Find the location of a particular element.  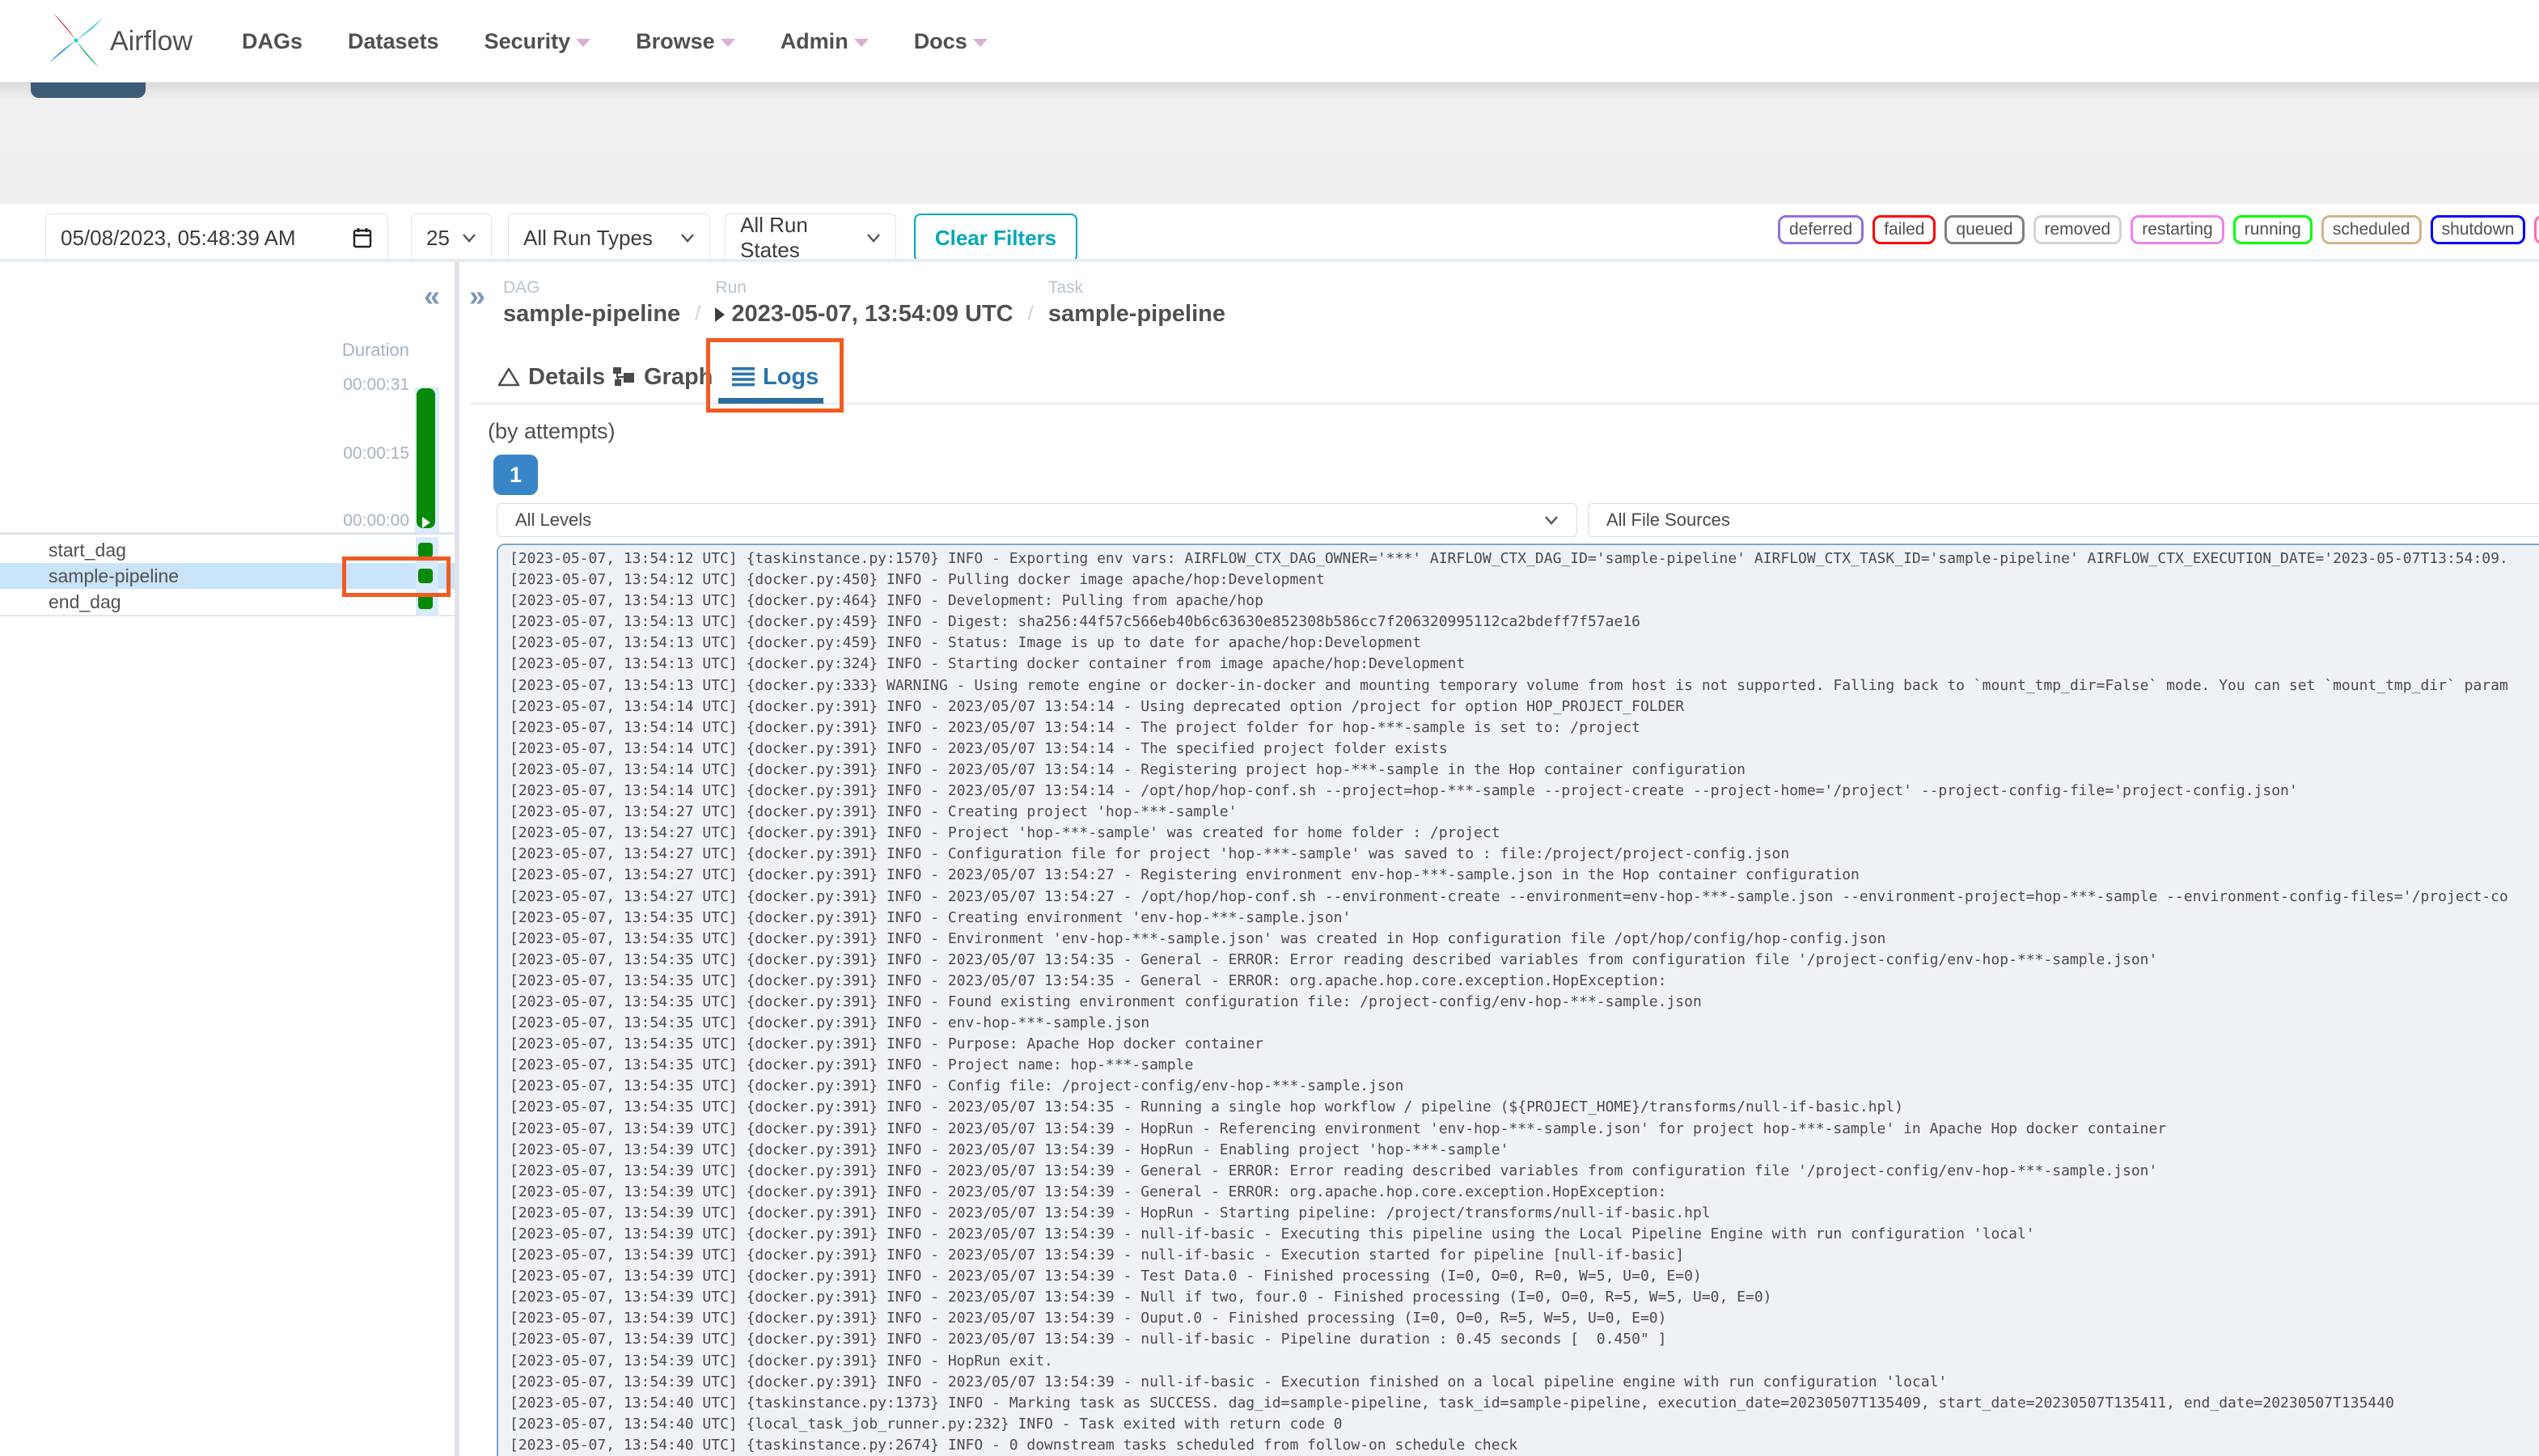

run-marker-icon is located at coordinates (426, 522).